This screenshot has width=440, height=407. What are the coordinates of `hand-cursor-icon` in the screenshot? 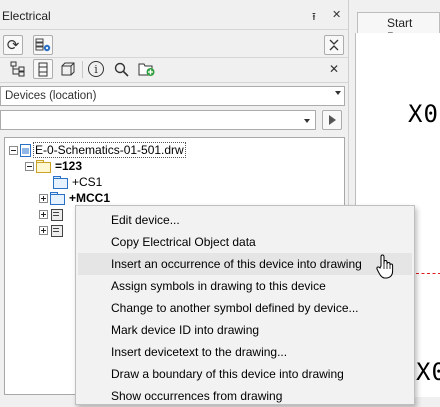 It's located at (385, 266).